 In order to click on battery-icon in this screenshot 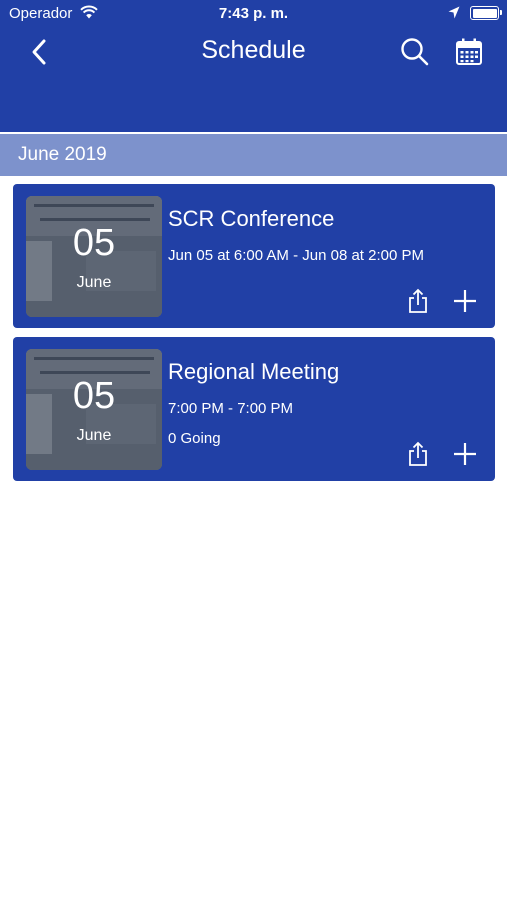, I will do `click(486, 13)`.